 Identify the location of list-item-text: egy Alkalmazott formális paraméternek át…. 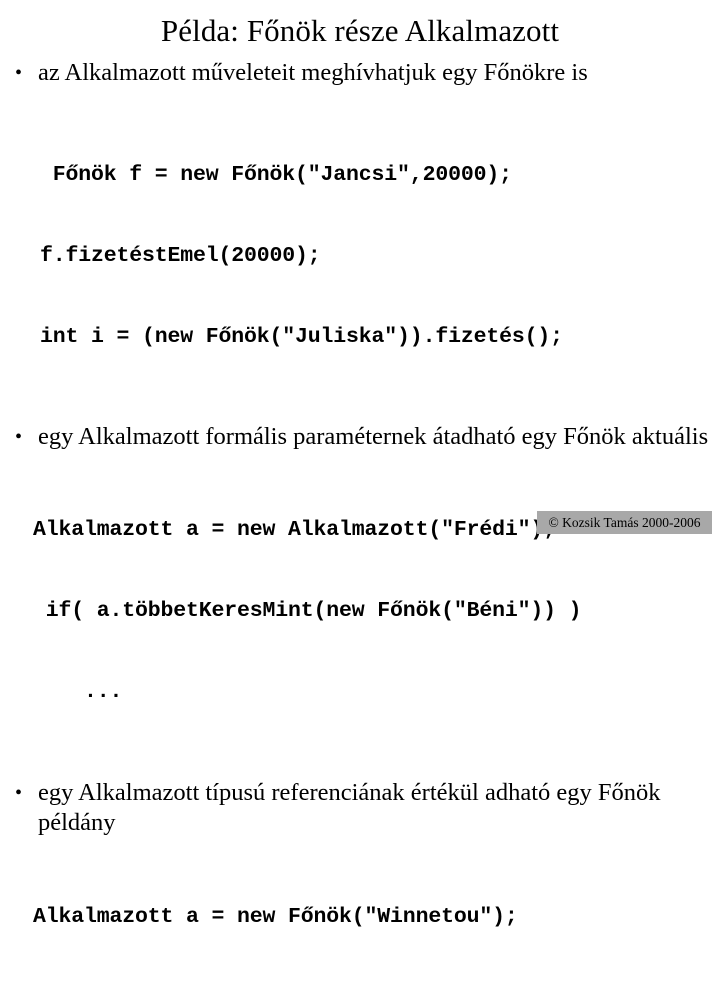
(373, 436).